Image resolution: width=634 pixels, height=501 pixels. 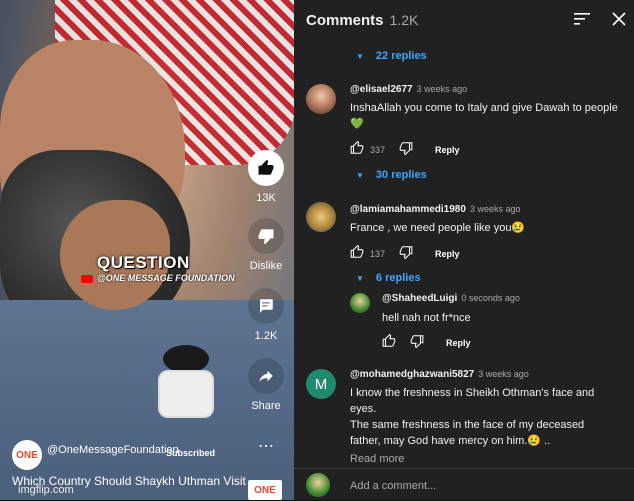 I want to click on like-count: 337, so click(x=378, y=149).